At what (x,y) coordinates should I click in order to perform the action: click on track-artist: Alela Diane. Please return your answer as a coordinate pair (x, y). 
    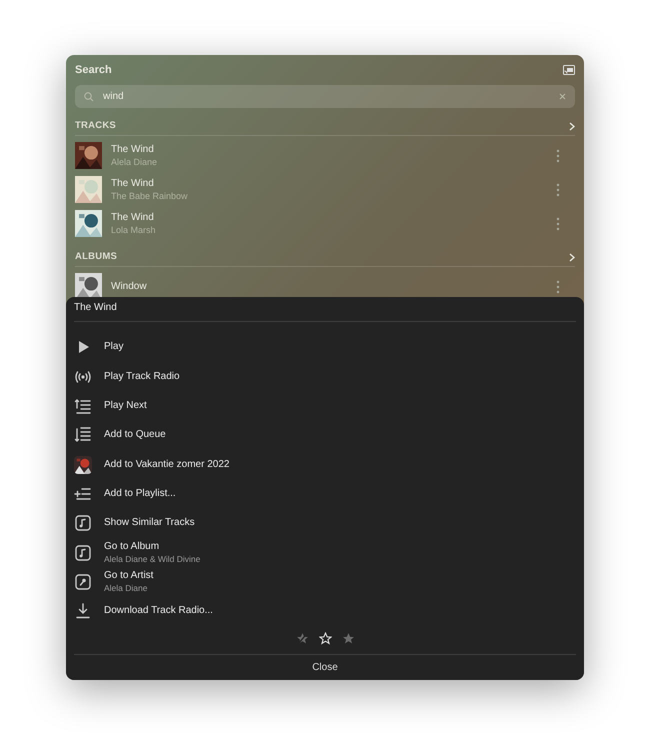
    Looking at the image, I should click on (134, 162).